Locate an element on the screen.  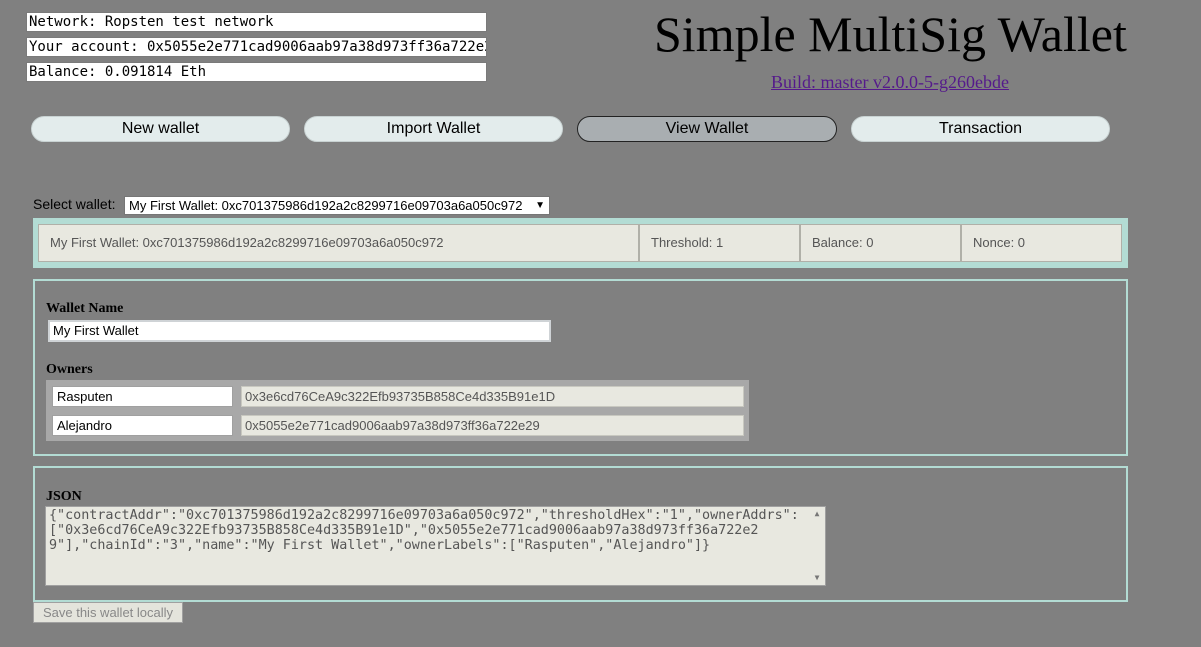
owner-name-input: Alejandro is located at coordinates (142, 425).